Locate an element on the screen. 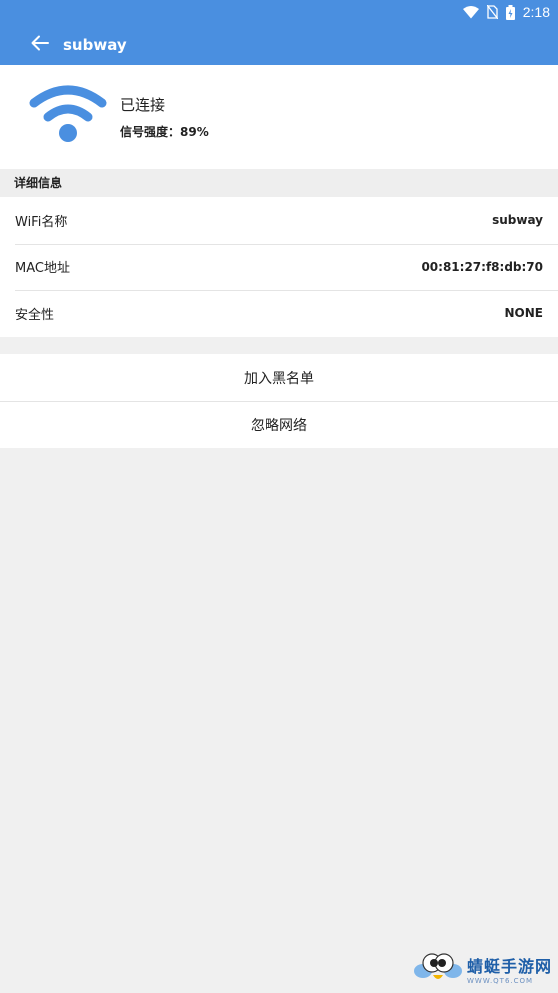 This screenshot has width=558, height=993. detail-row-mac: MAC地址 00:81:27:f8:db:70 is located at coordinates (279, 267).